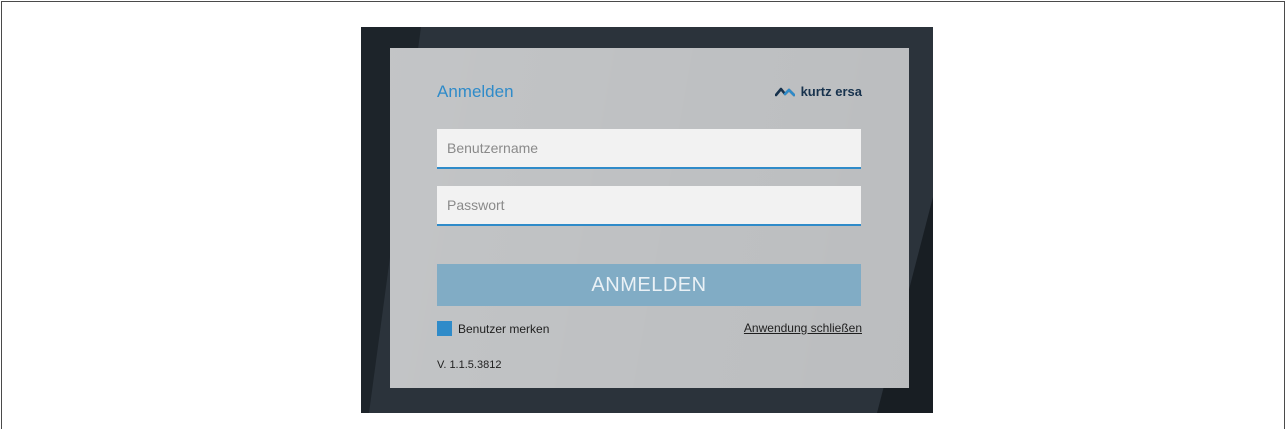 The image size is (1288, 430). What do you see at coordinates (469, 365) in the screenshot?
I see `version-label: V. 1.1.5.3812` at bounding box center [469, 365].